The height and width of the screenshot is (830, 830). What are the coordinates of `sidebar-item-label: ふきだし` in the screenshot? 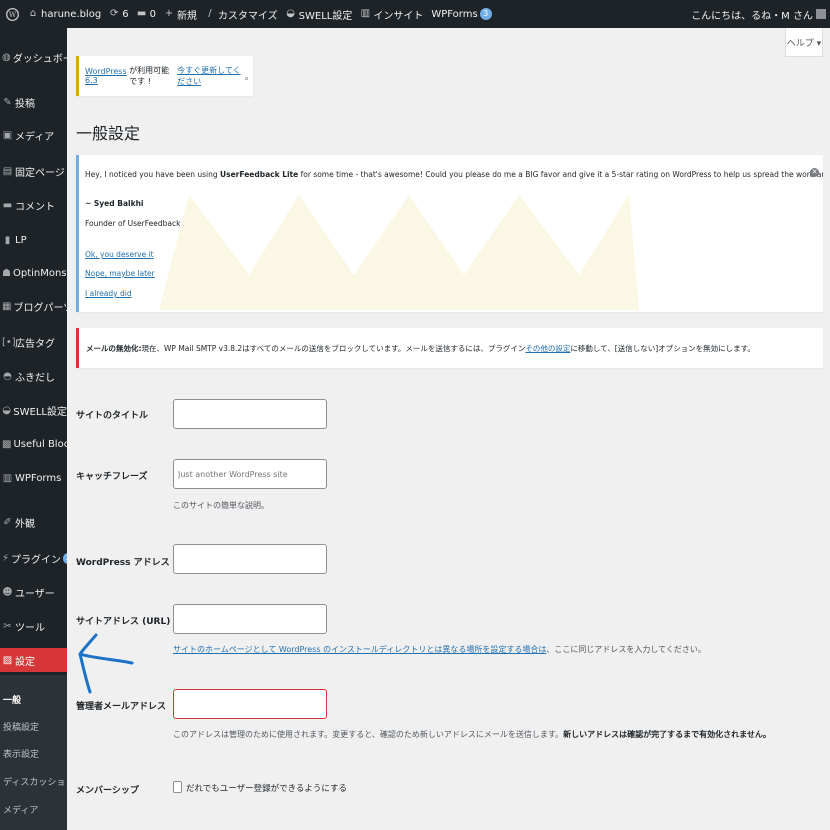 It's located at (35, 378).